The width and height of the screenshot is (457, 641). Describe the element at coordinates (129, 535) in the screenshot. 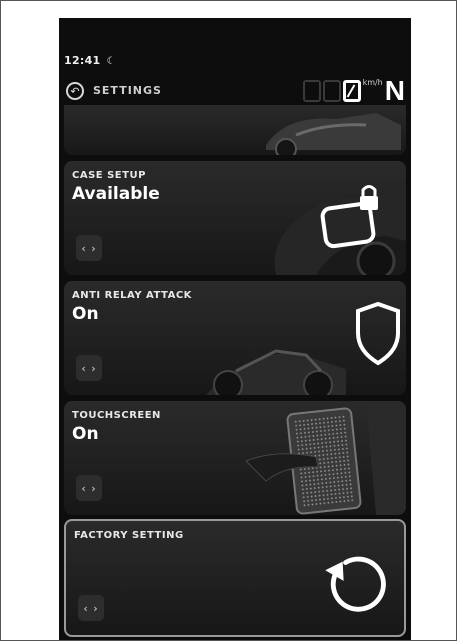

I see `factory-setting-label: FACTORY SETTING` at that location.